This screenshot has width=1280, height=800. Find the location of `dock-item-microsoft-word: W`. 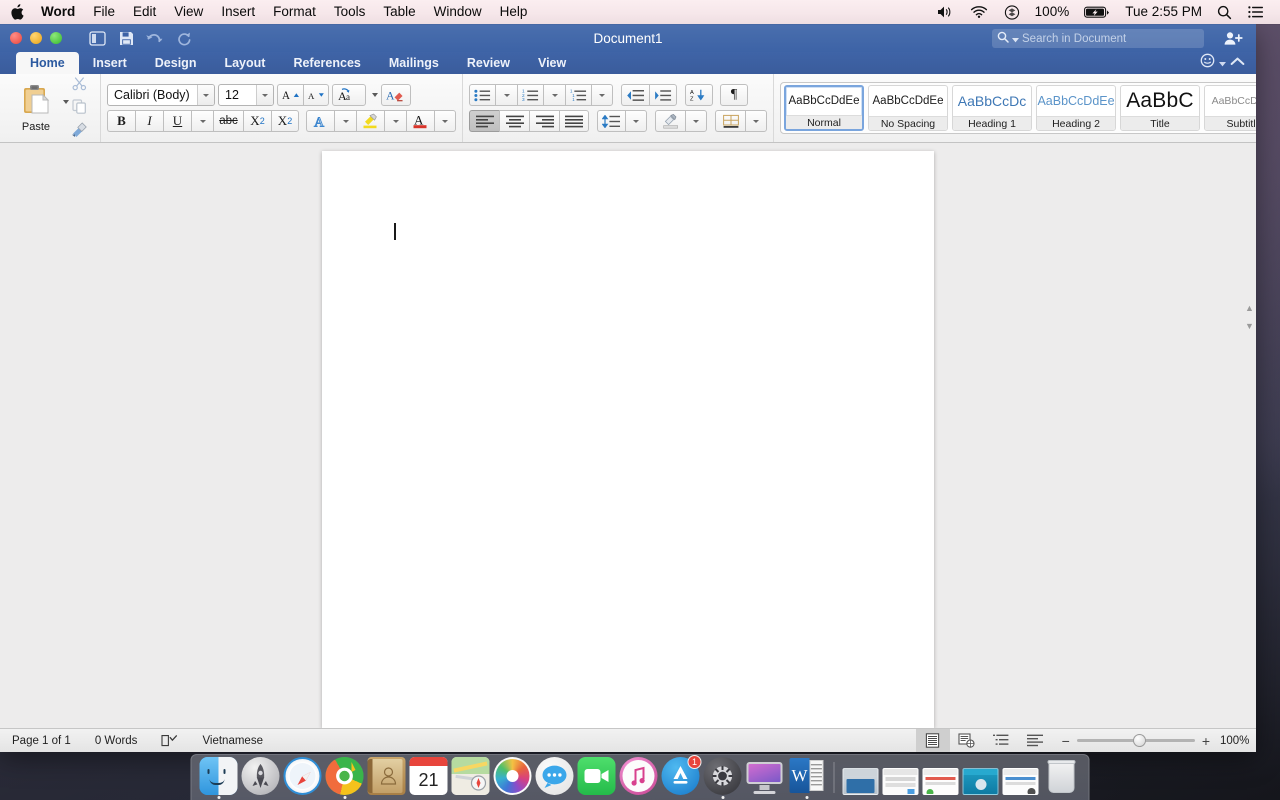

dock-item-microsoft-word: W is located at coordinates (807, 778).